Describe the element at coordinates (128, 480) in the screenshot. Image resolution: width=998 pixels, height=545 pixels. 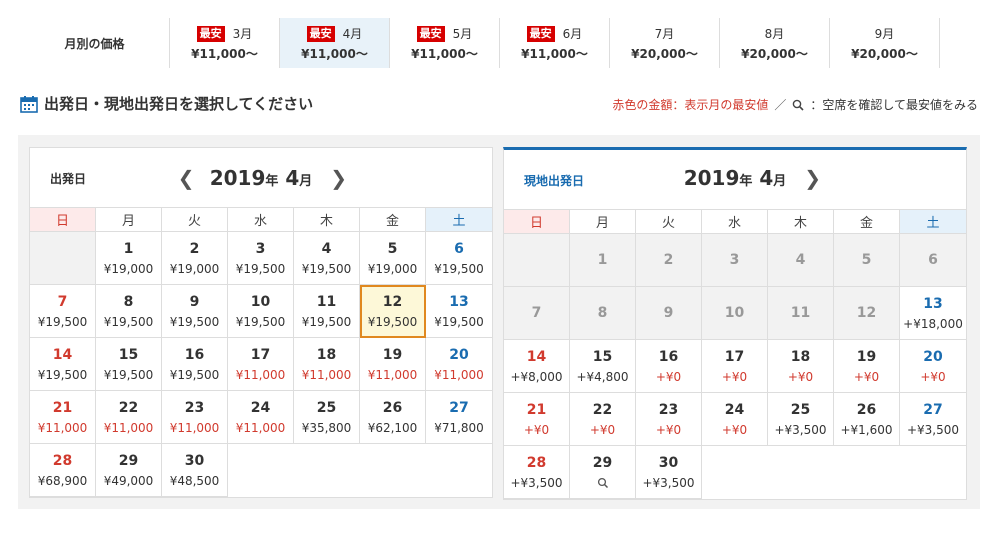
I see `day-price: ¥49,000` at that location.